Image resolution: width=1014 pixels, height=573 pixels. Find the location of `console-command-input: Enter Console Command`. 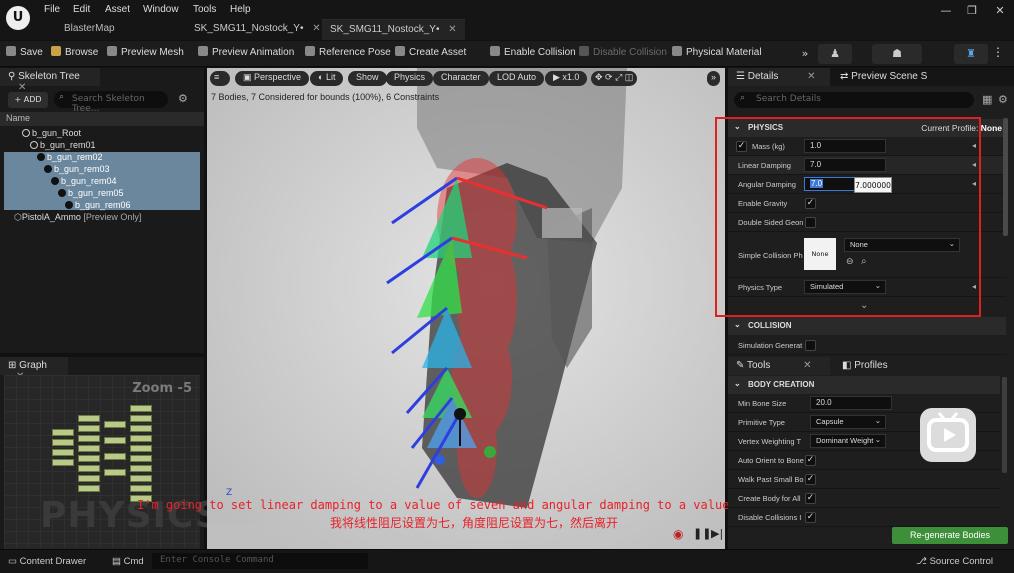

console-command-input: Enter Console Command is located at coordinates (260, 561).